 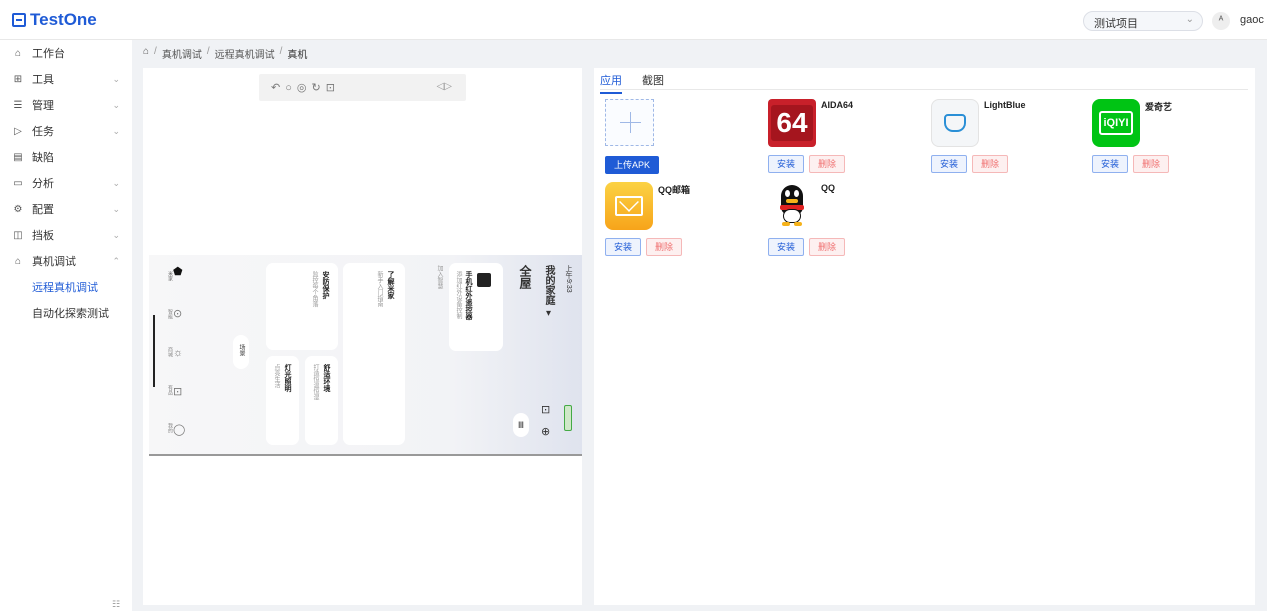 What do you see at coordinates (1221, 21) in the screenshot?
I see `translate-icon: ᴬ` at bounding box center [1221, 21].